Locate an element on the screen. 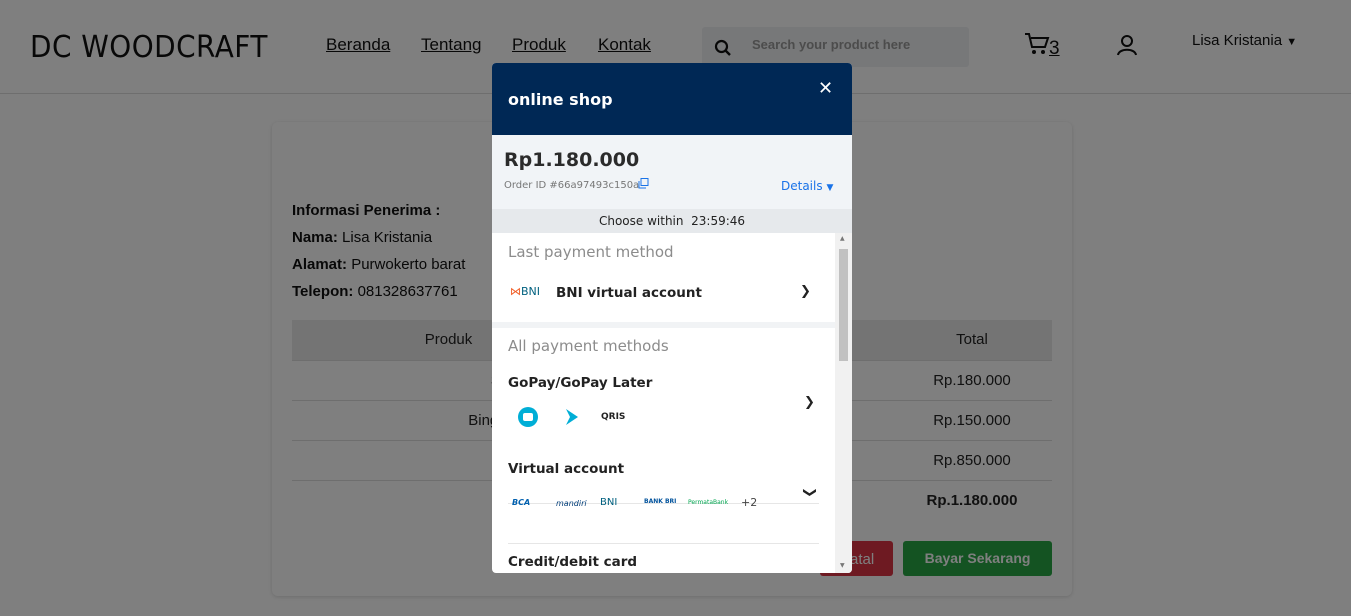  permata-logo: PermataBank is located at coordinates (708, 502).